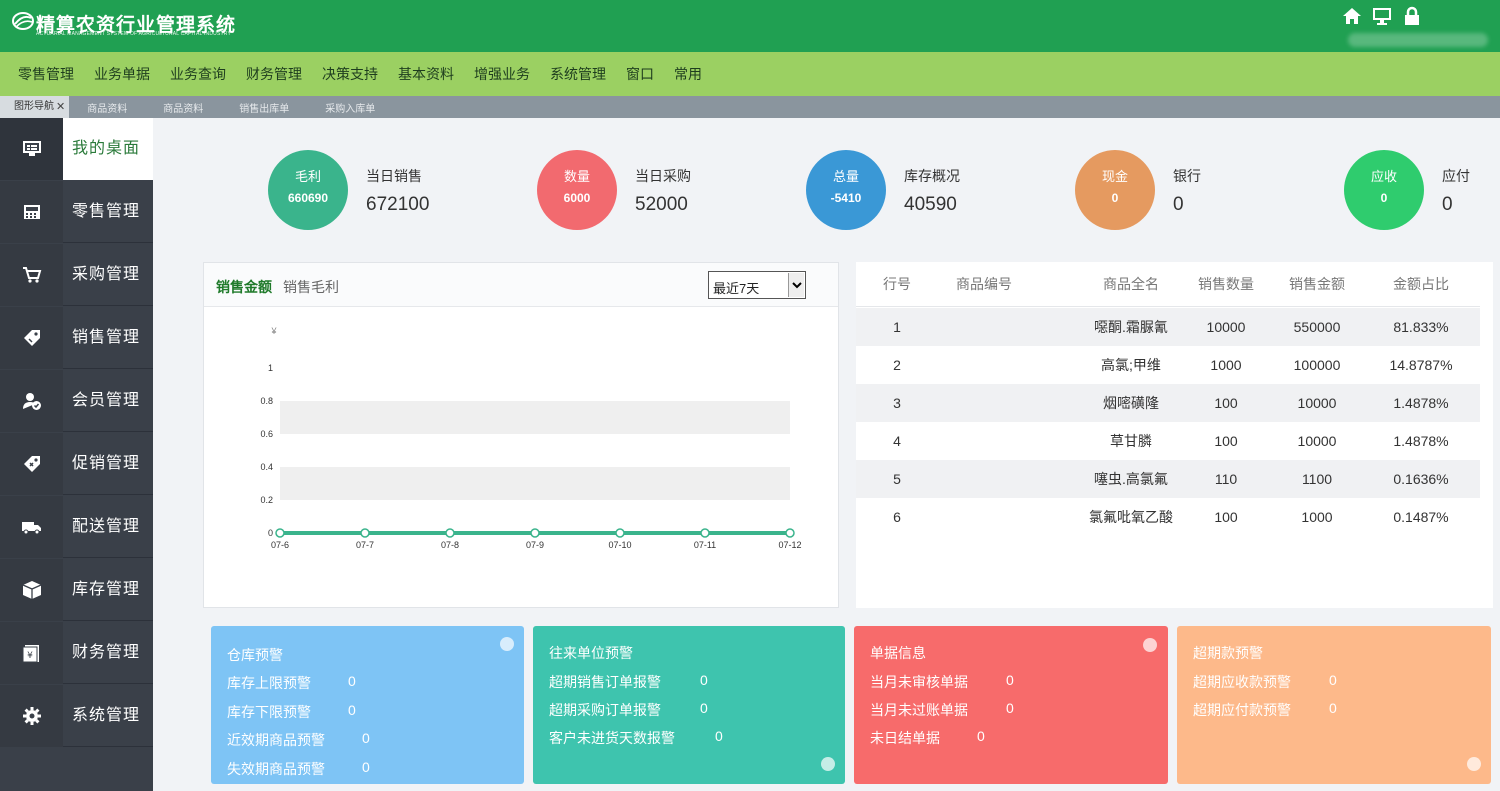 The image size is (1500, 791). I want to click on tab-sales-outbound: 销售出库单, so click(264, 107).